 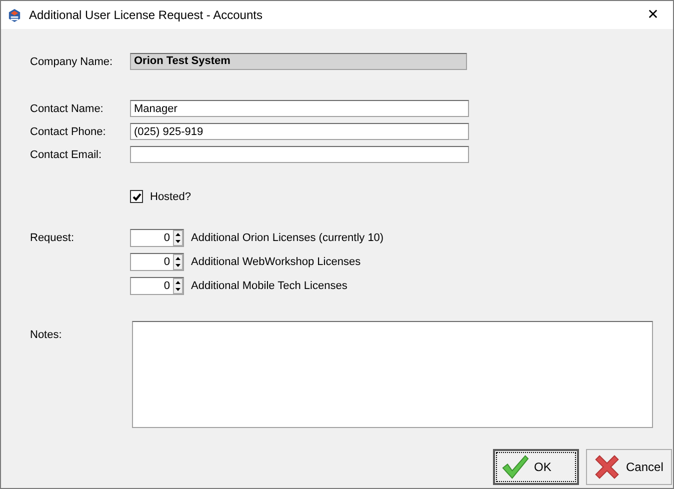 I want to click on company-name-field: Orion Test System, so click(x=298, y=61).